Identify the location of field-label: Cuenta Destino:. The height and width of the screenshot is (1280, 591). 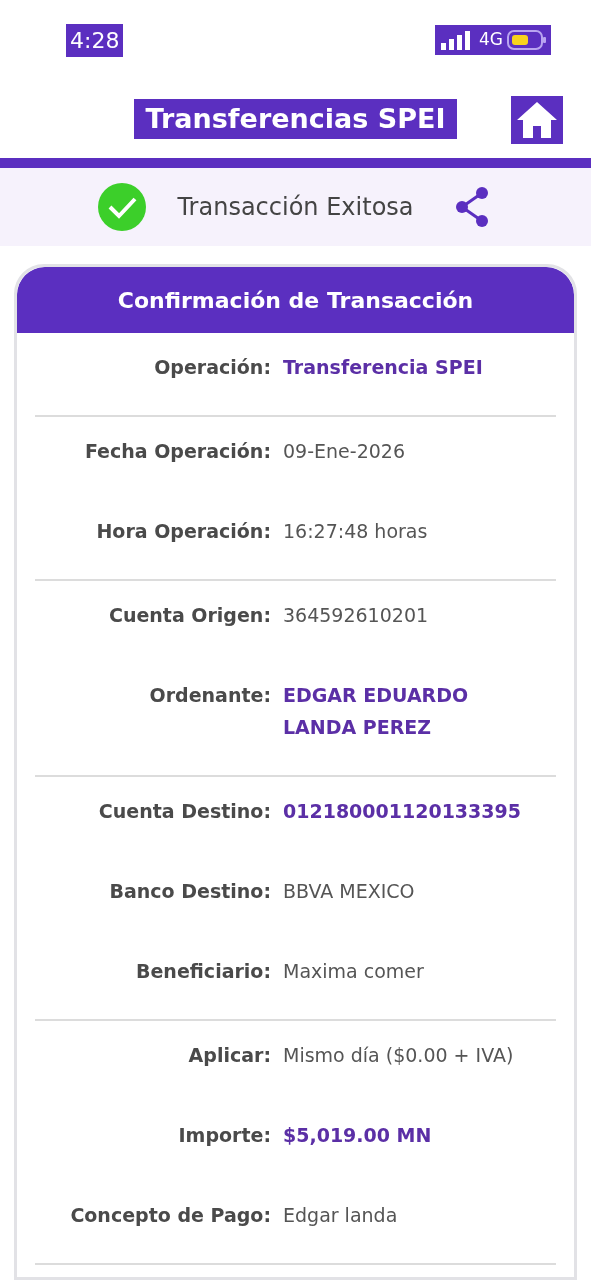
(184, 811).